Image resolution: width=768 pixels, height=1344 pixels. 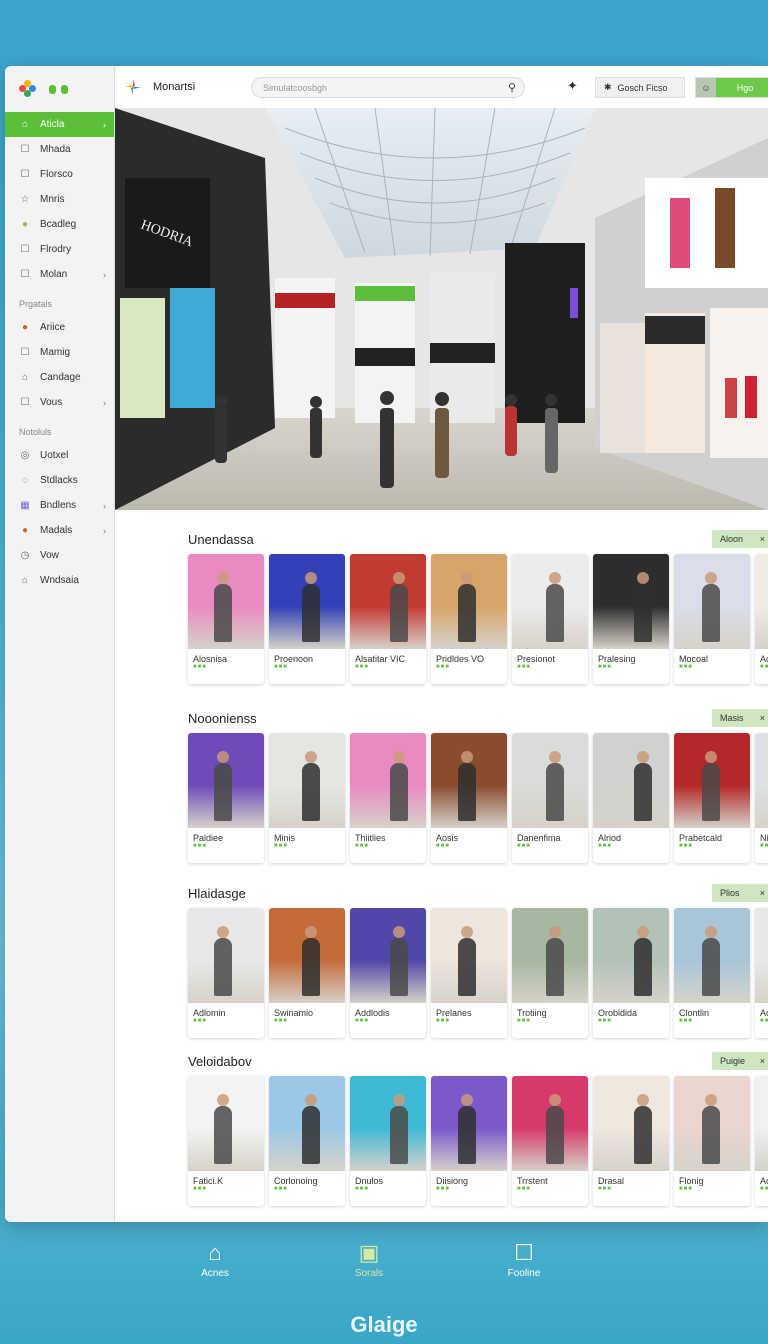 I want to click on section-action-button: Puigie ×, so click(x=740, y=1061).